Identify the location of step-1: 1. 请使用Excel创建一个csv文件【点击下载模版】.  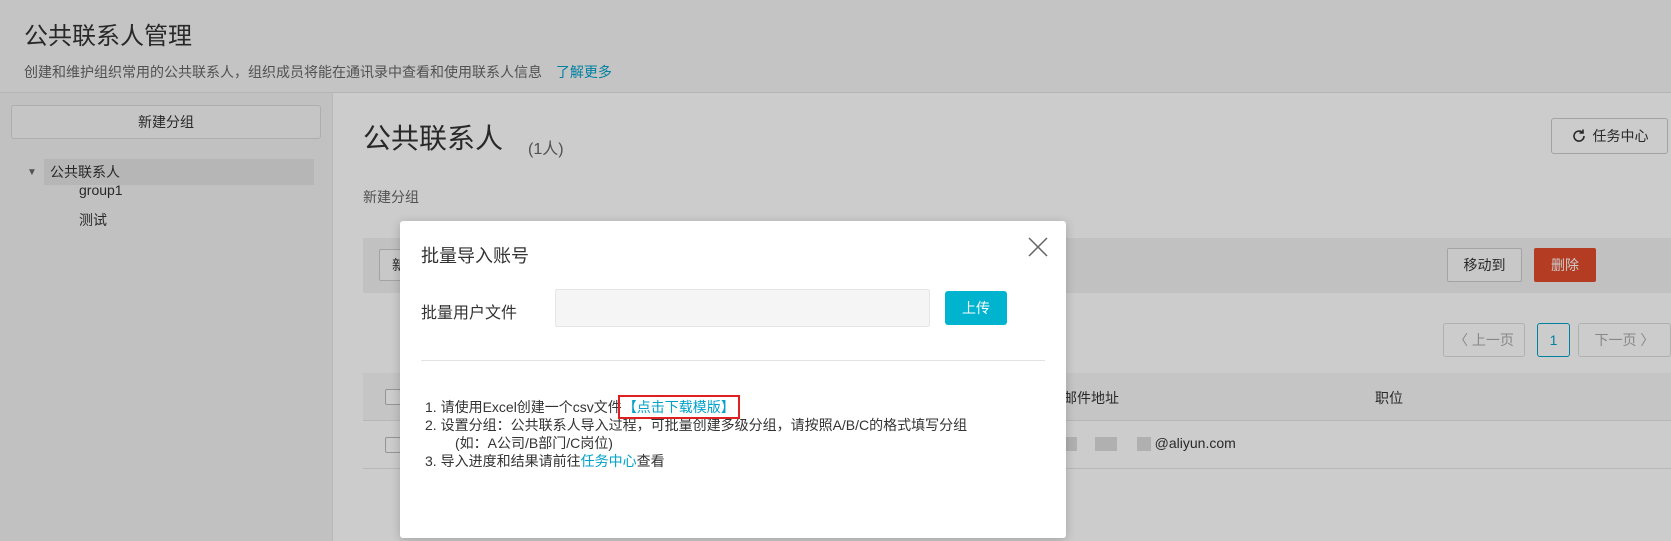
(696, 407).